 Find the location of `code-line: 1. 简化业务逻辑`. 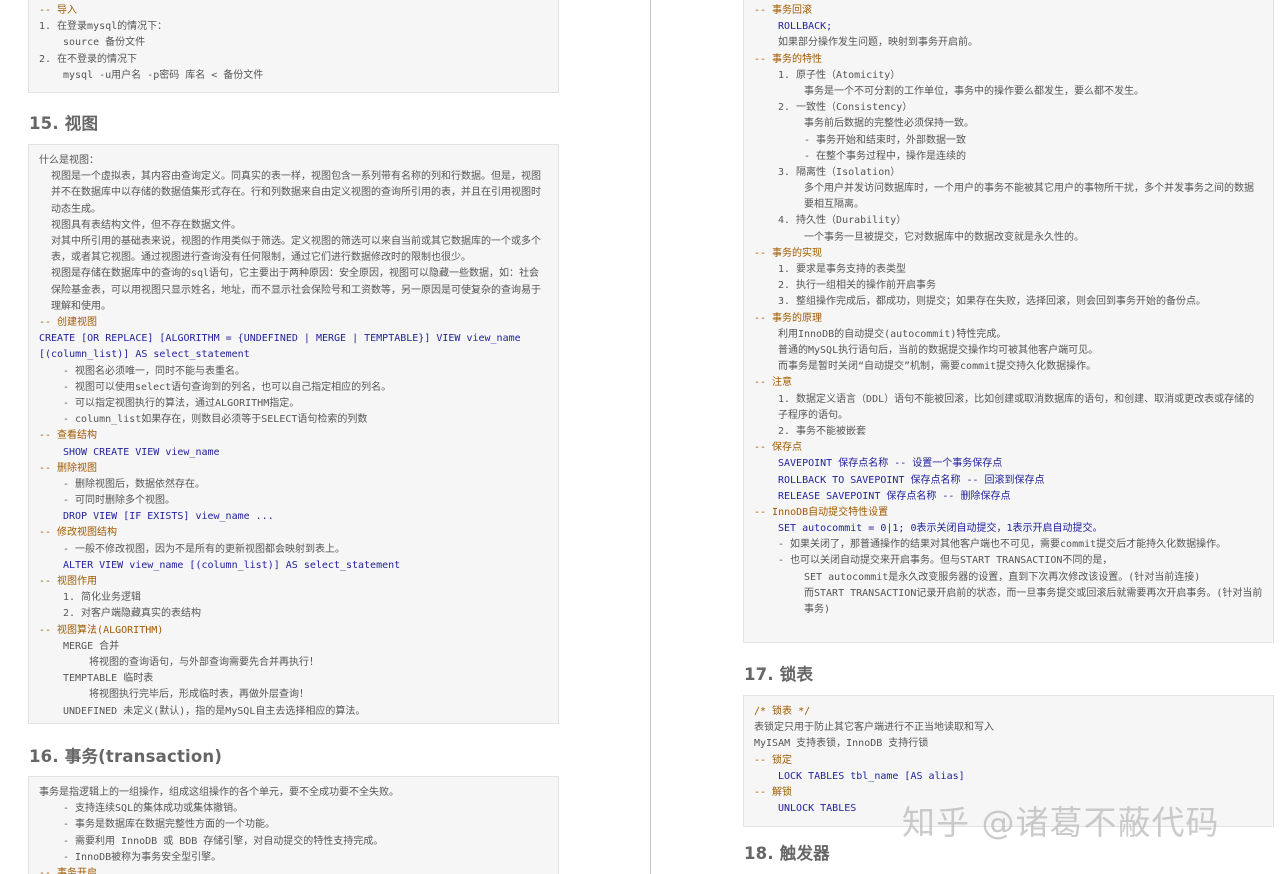

code-line: 1. 简化业务逻辑 is located at coordinates (102, 598).